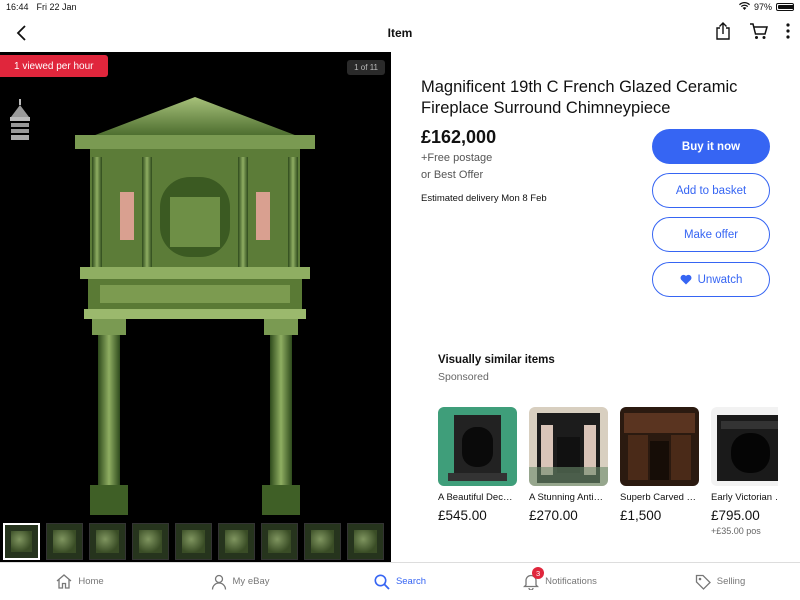 This screenshot has width=800, height=600. I want to click on cart-icon, so click(759, 31).